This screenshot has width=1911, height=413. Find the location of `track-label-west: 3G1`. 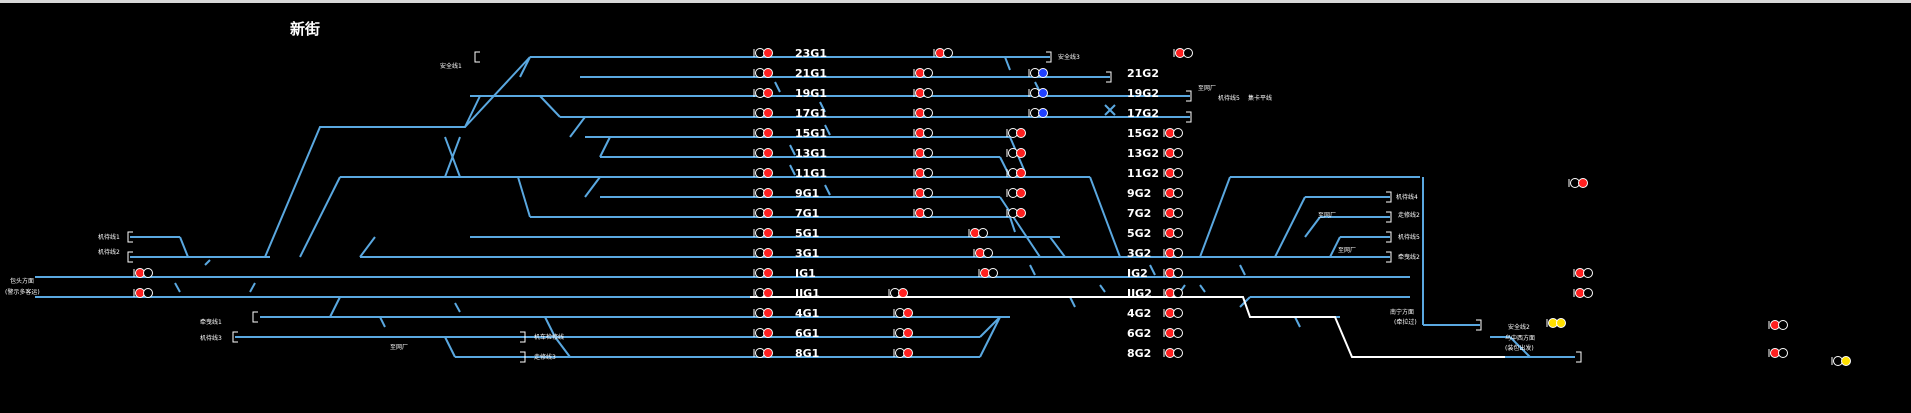

track-label-west: 3G1 is located at coordinates (807, 253).